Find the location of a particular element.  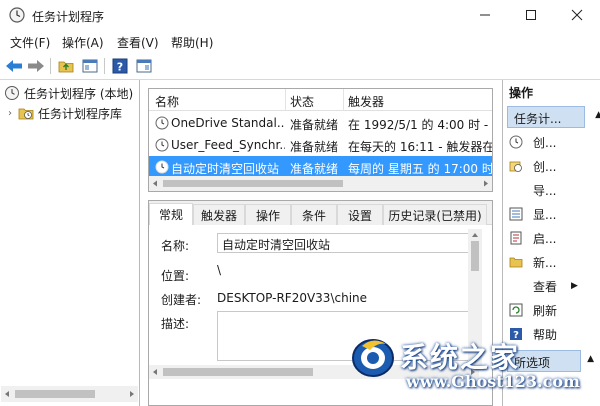

task-name: 自动定时清空回收站 is located at coordinates (225, 169).